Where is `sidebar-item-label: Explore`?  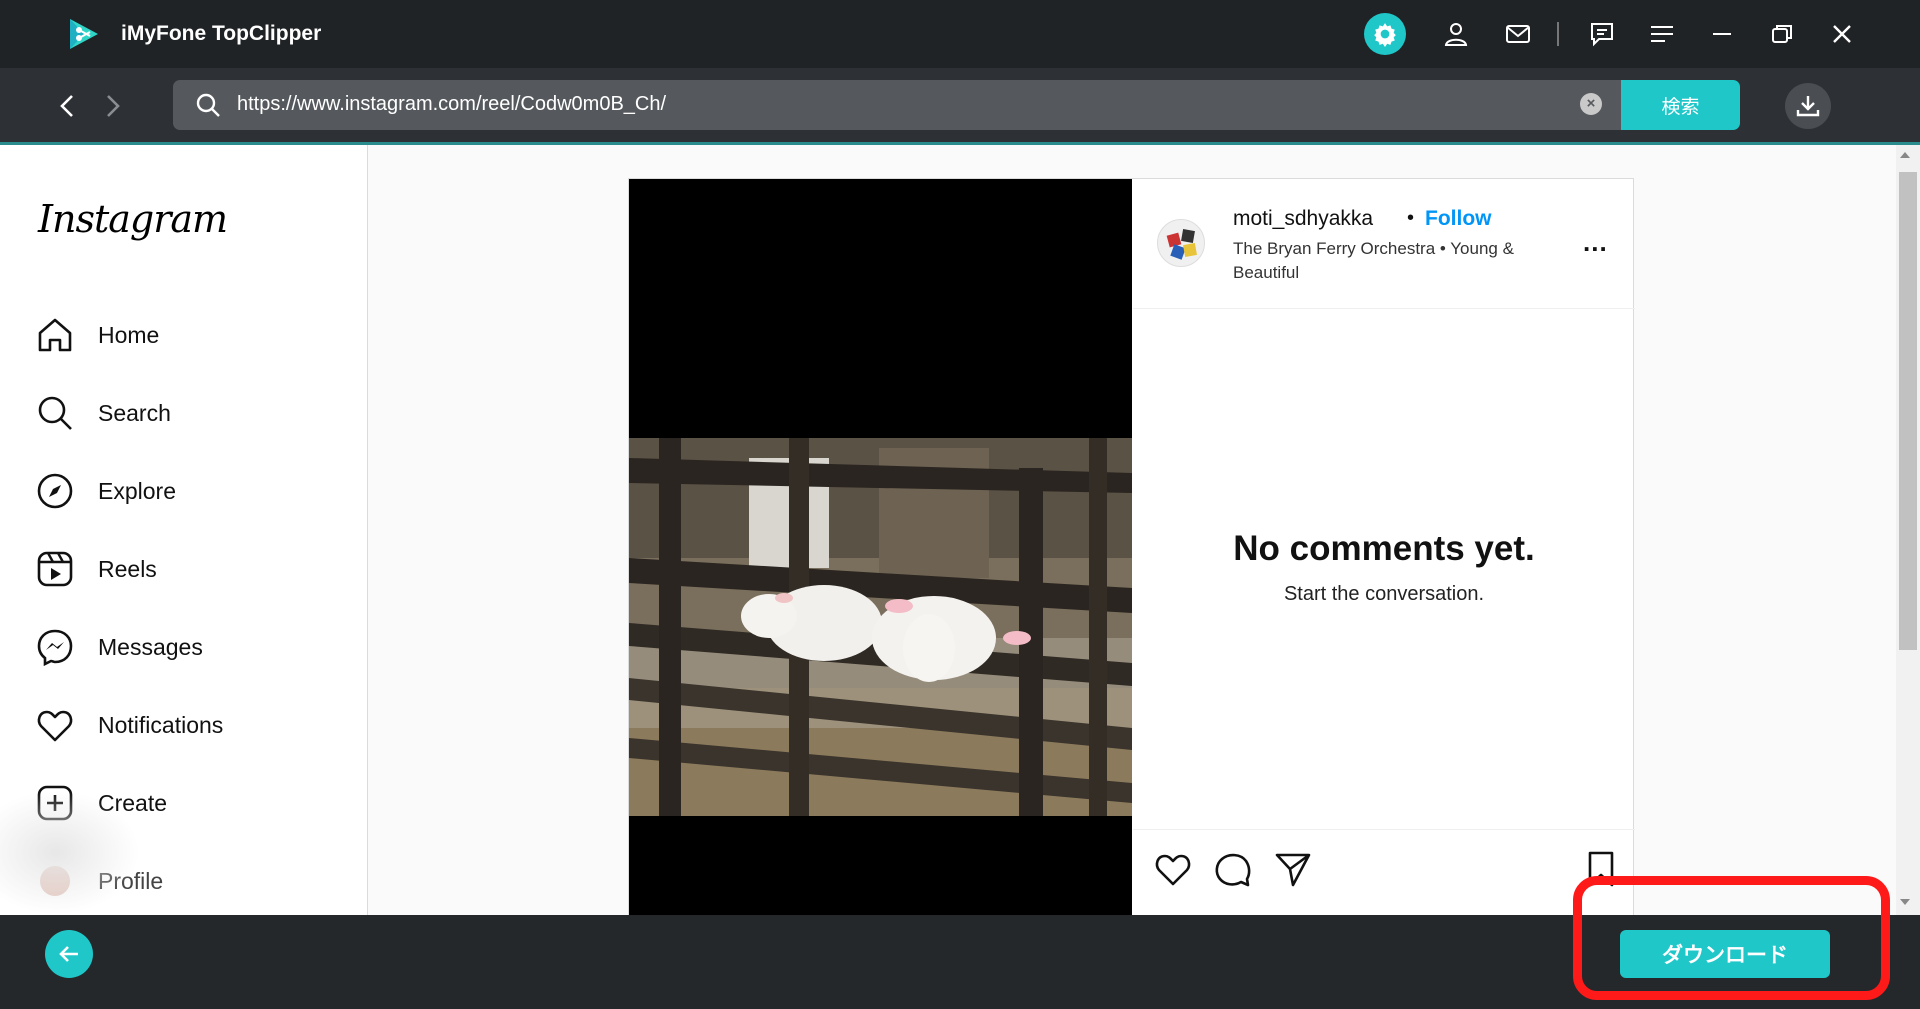 sidebar-item-label: Explore is located at coordinates (137, 490).